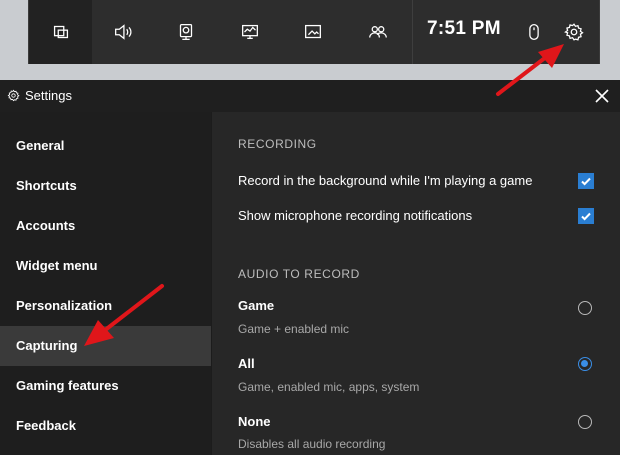  What do you see at coordinates (530, 70) in the screenshot?
I see `arrow-to-gear-annotation` at bounding box center [530, 70].